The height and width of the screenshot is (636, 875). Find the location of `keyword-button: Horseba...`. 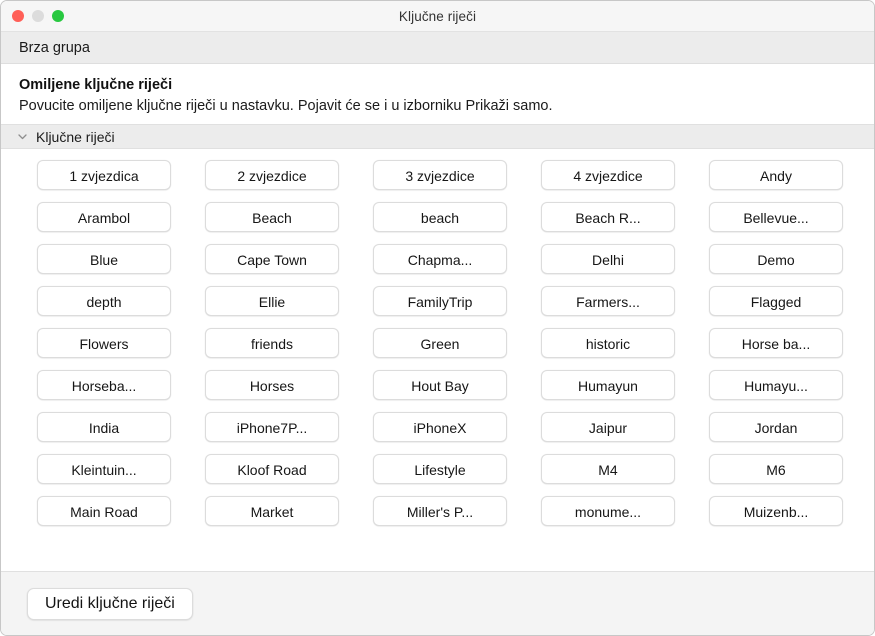

keyword-button: Horseba... is located at coordinates (104, 385).